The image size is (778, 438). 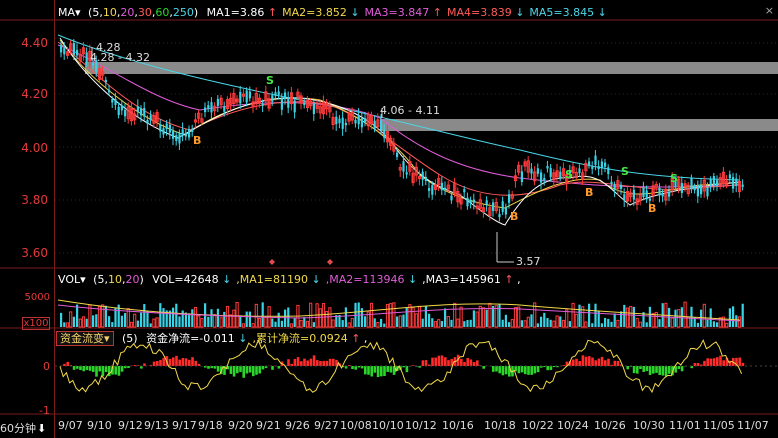 I want to click on indicator-selector: 资金流变▾, so click(x=85, y=338).